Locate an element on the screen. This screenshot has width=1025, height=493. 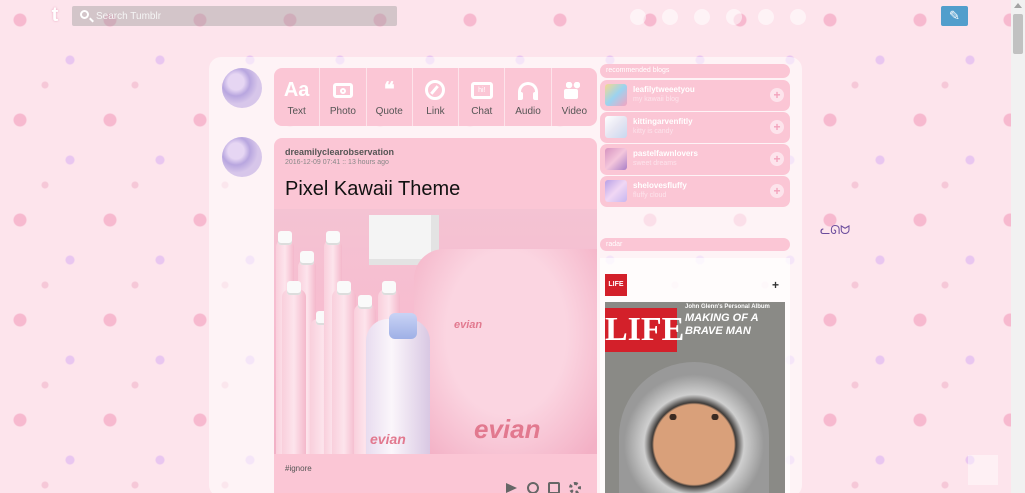
blog-name: shelovesfluffy is located at coordinates (660, 185).